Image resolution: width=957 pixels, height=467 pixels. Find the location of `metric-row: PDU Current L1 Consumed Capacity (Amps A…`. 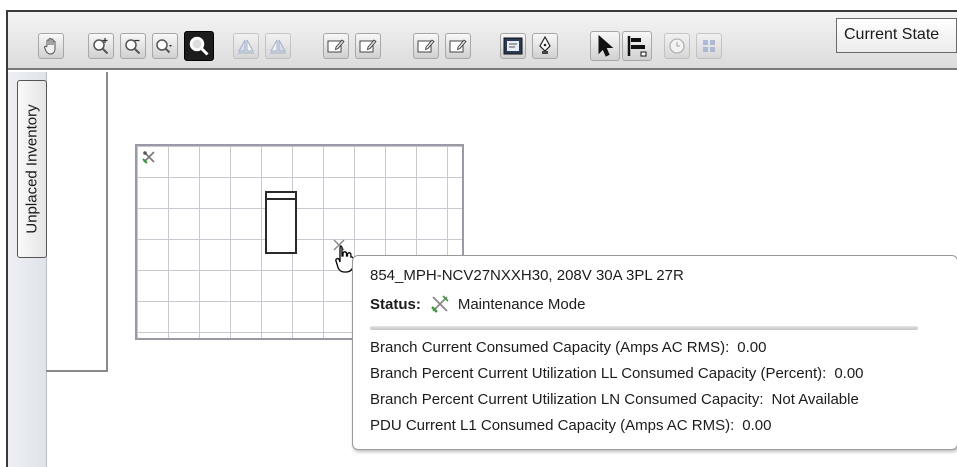

metric-row: PDU Current L1 Consumed Capacity (Amps A… is located at coordinates (571, 425).